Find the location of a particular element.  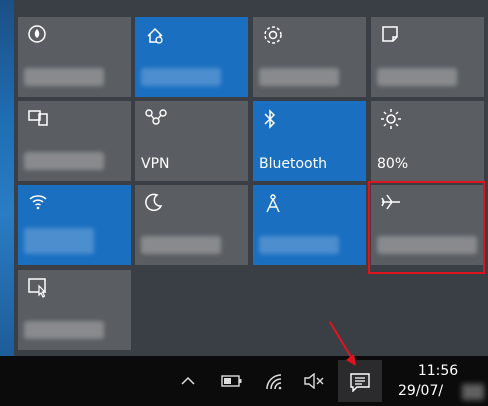

tile-label-vpn: VPN is located at coordinates (155, 164).